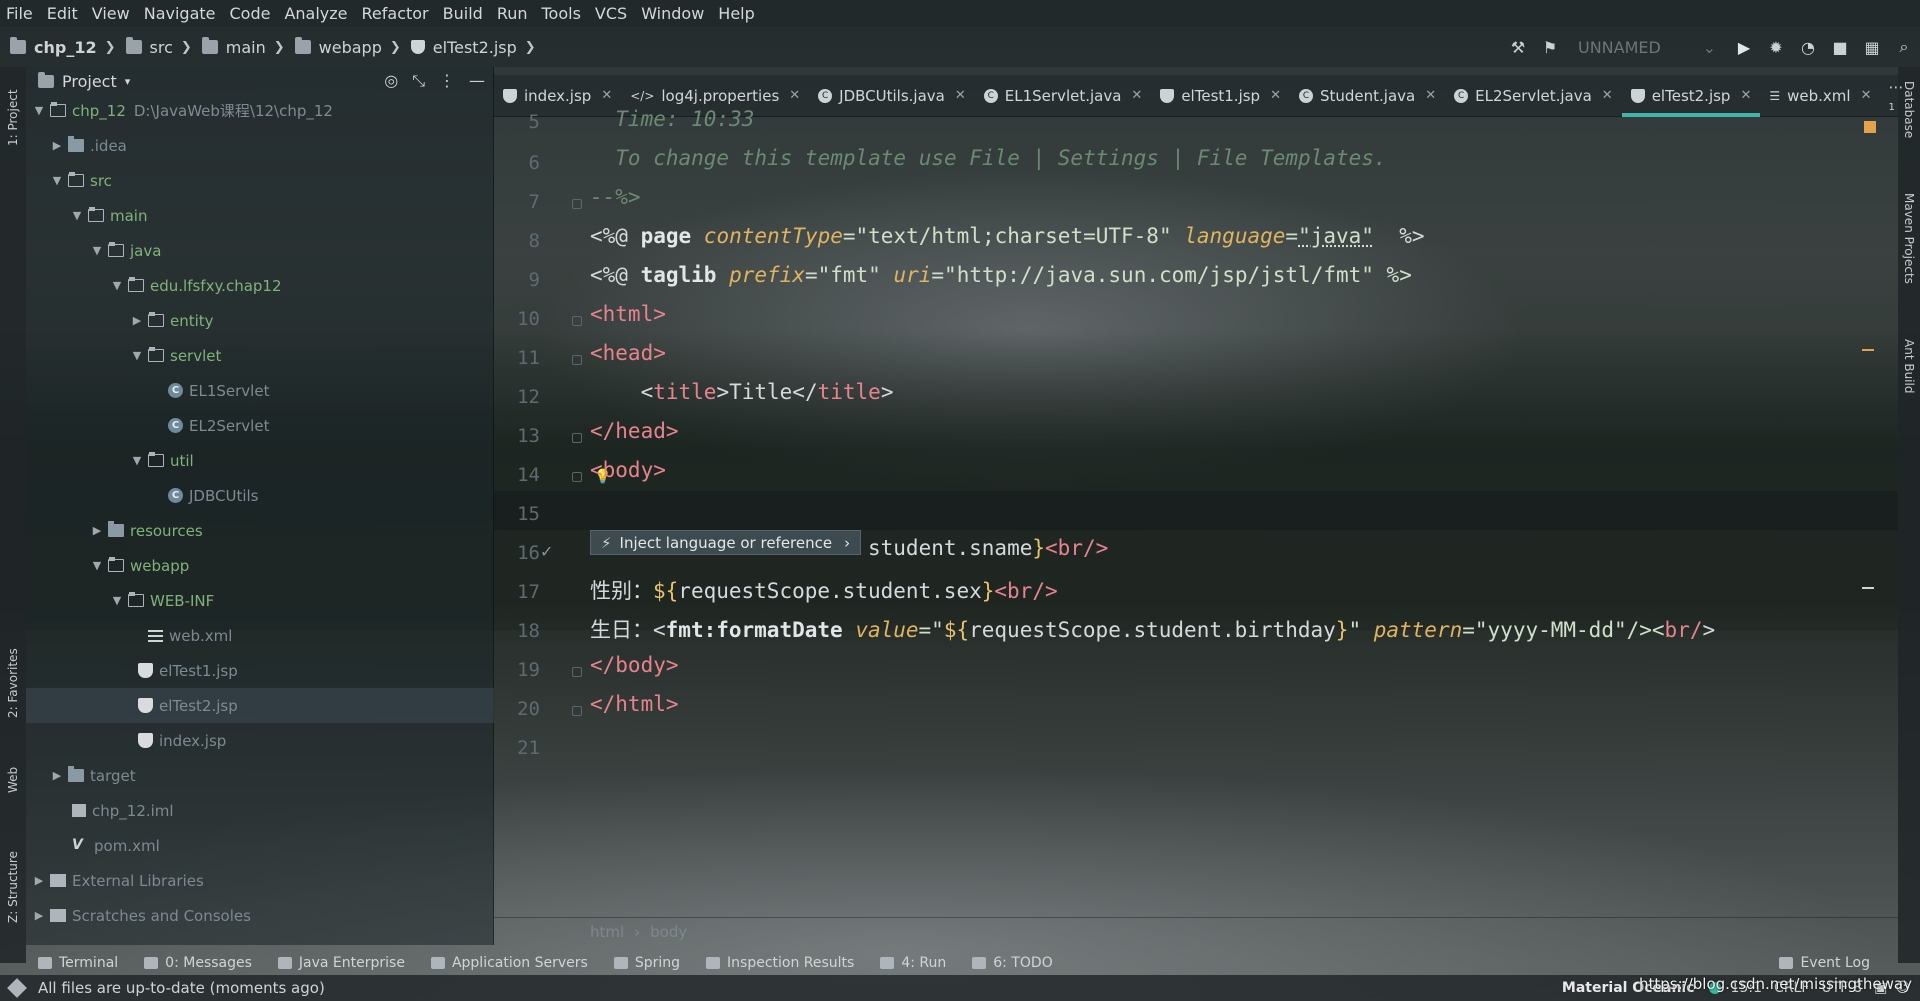 Image resolution: width=1920 pixels, height=1001 pixels. Describe the element at coordinates (892, 96) in the screenshot. I see `tab-jdbcutils-java: C JDBCUtils.java ✕` at that location.